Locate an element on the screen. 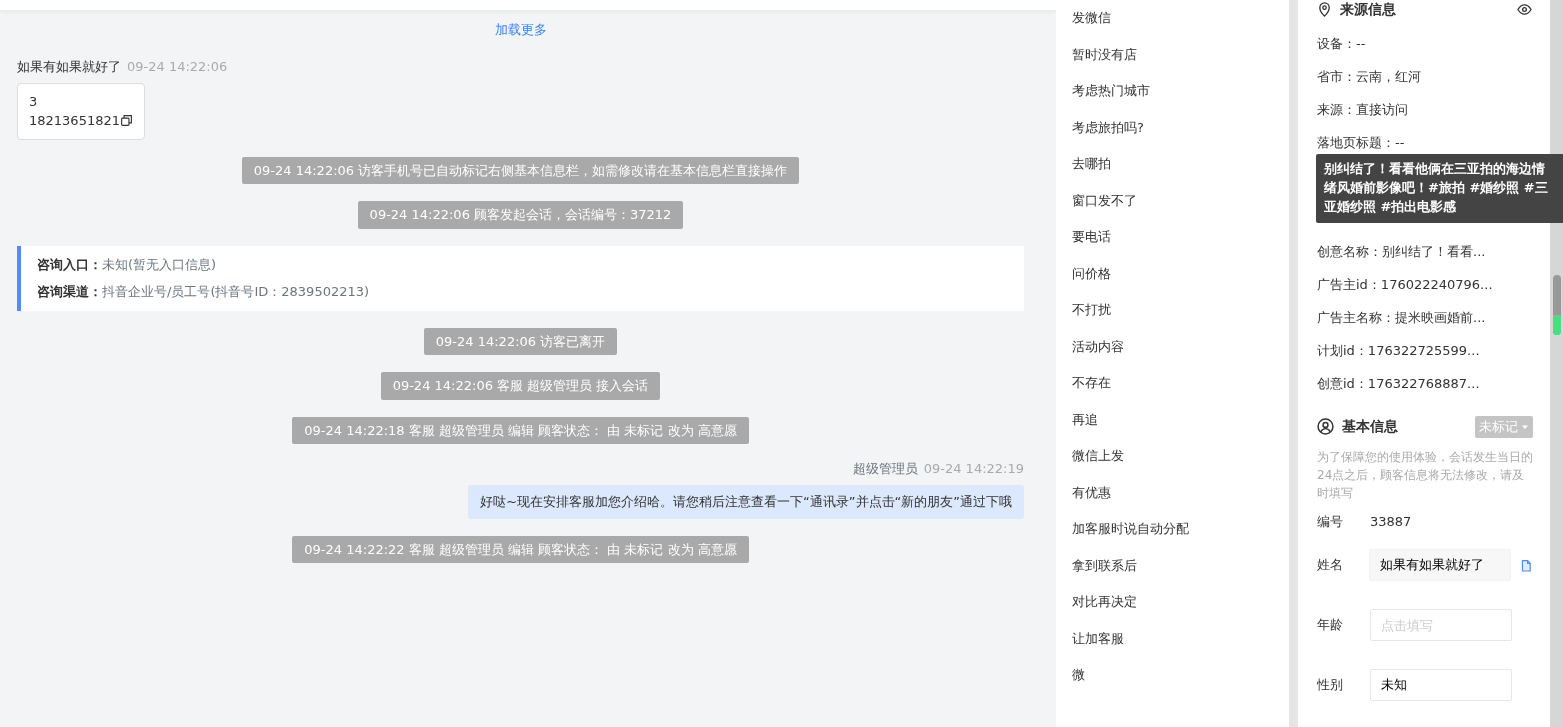  quick-reply-item: 问价格 is located at coordinates (1180, 273).